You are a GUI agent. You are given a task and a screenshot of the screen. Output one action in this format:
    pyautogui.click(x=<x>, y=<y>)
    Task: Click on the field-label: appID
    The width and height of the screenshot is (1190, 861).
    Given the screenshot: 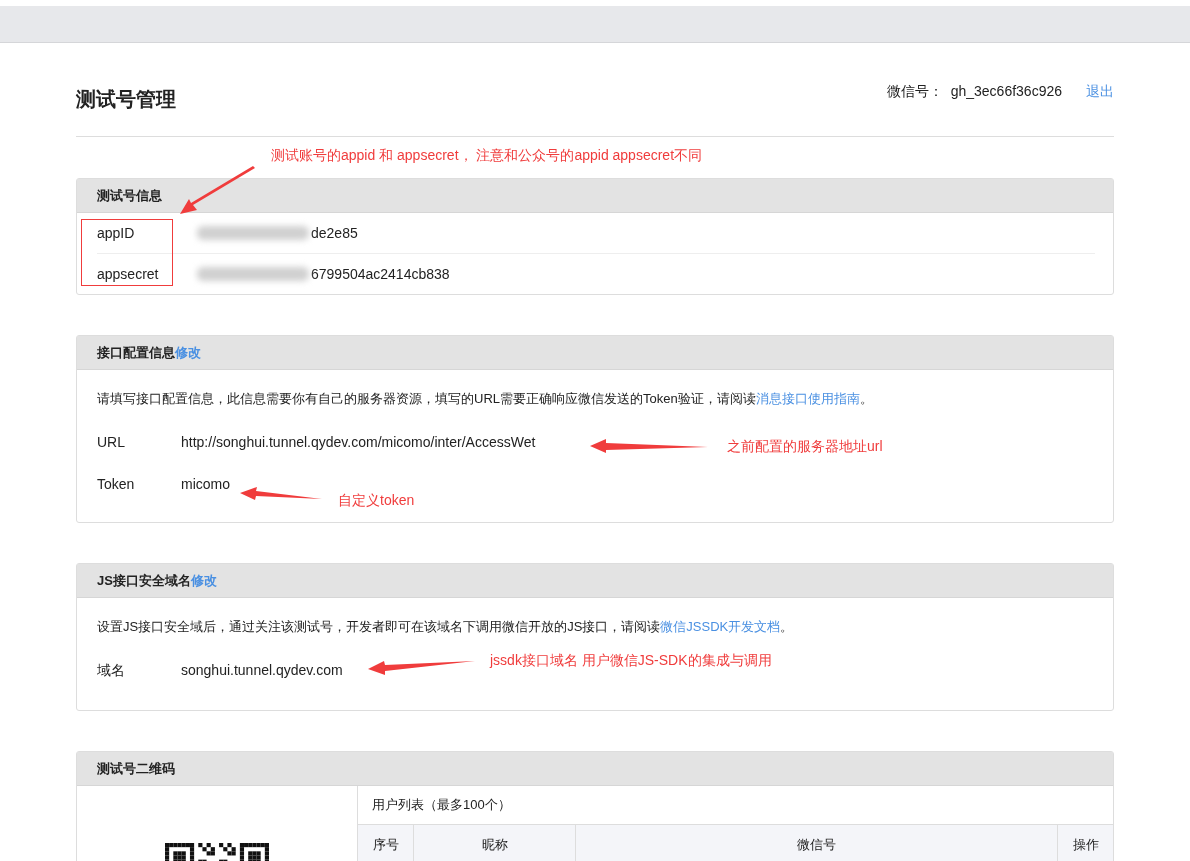 What is the action you would take?
    pyautogui.click(x=116, y=233)
    